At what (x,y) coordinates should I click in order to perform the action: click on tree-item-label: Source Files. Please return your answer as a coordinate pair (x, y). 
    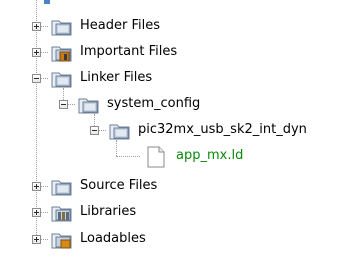
    Looking at the image, I should click on (118, 186).